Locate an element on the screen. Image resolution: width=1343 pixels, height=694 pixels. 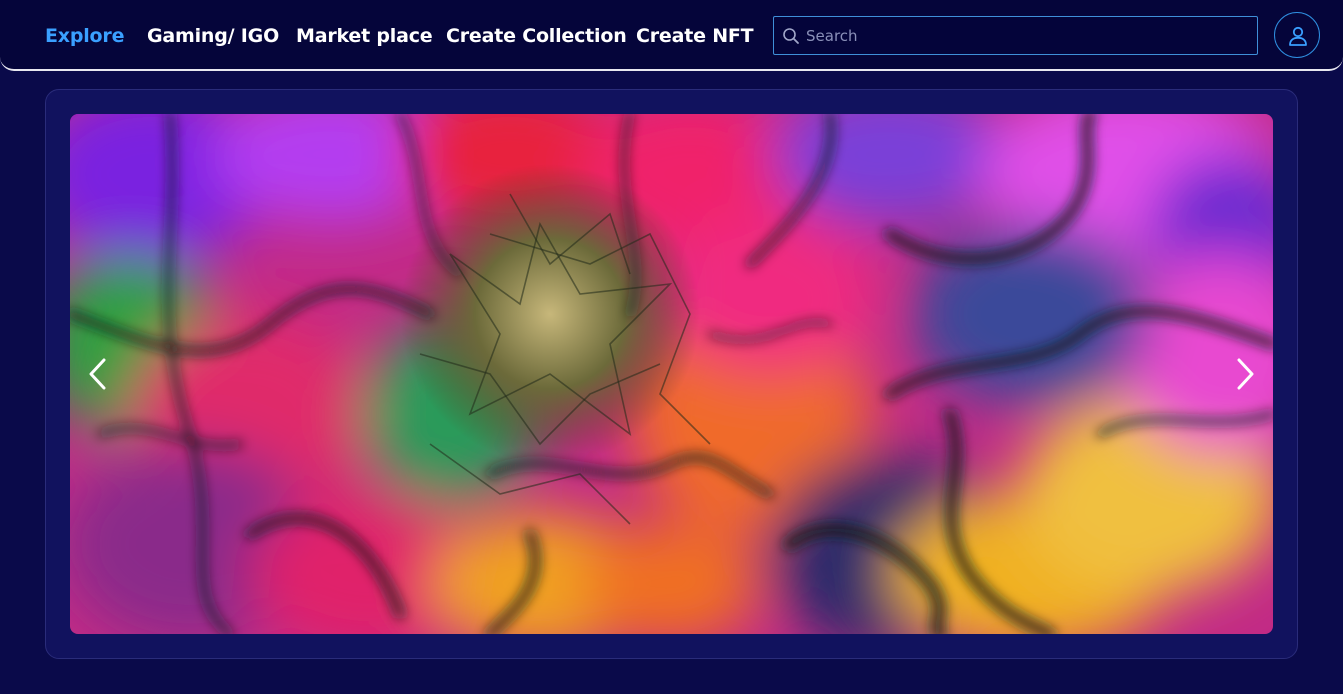
chevron-left-icon is located at coordinates (97, 374).